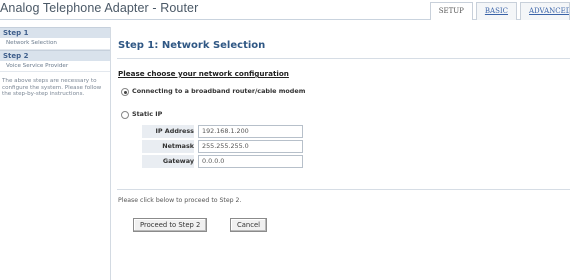  What do you see at coordinates (180, 200) in the screenshot?
I see `instruction-text: Please click below to proceed to Step 2.` at bounding box center [180, 200].